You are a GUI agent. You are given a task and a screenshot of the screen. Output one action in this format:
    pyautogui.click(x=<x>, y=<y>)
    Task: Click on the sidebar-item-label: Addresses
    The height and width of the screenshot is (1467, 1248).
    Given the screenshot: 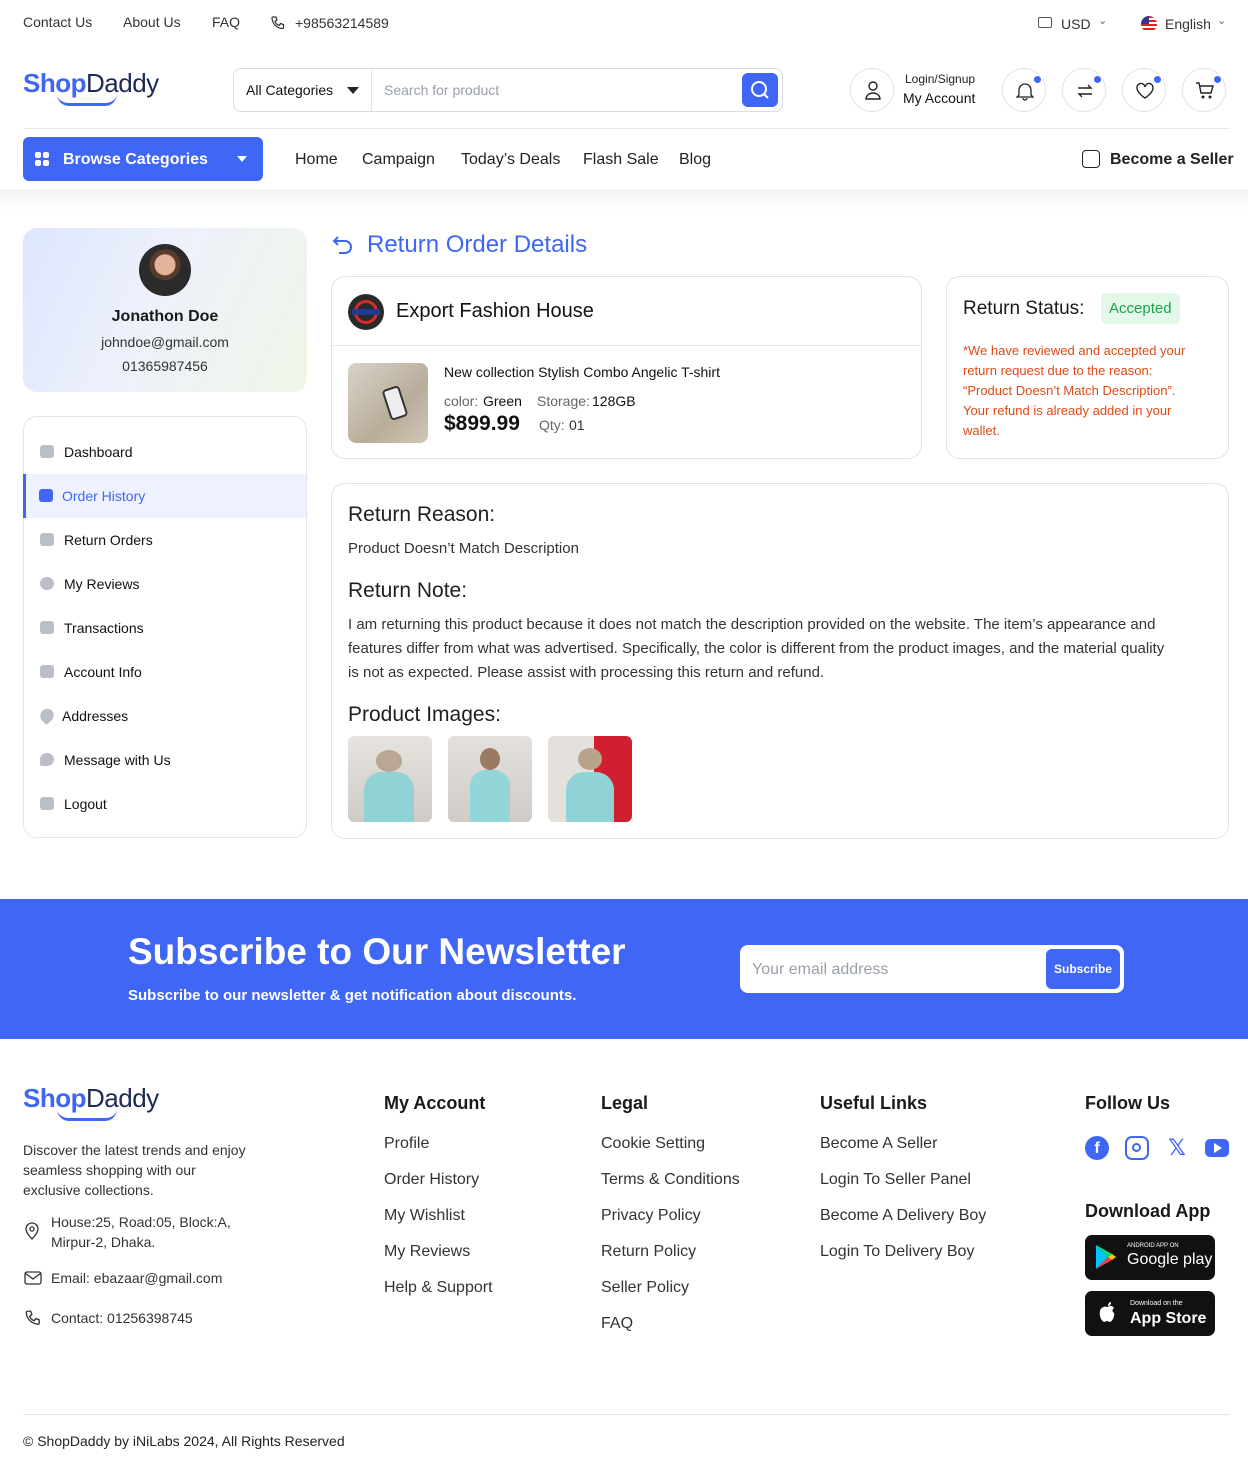 What is the action you would take?
    pyautogui.click(x=95, y=716)
    